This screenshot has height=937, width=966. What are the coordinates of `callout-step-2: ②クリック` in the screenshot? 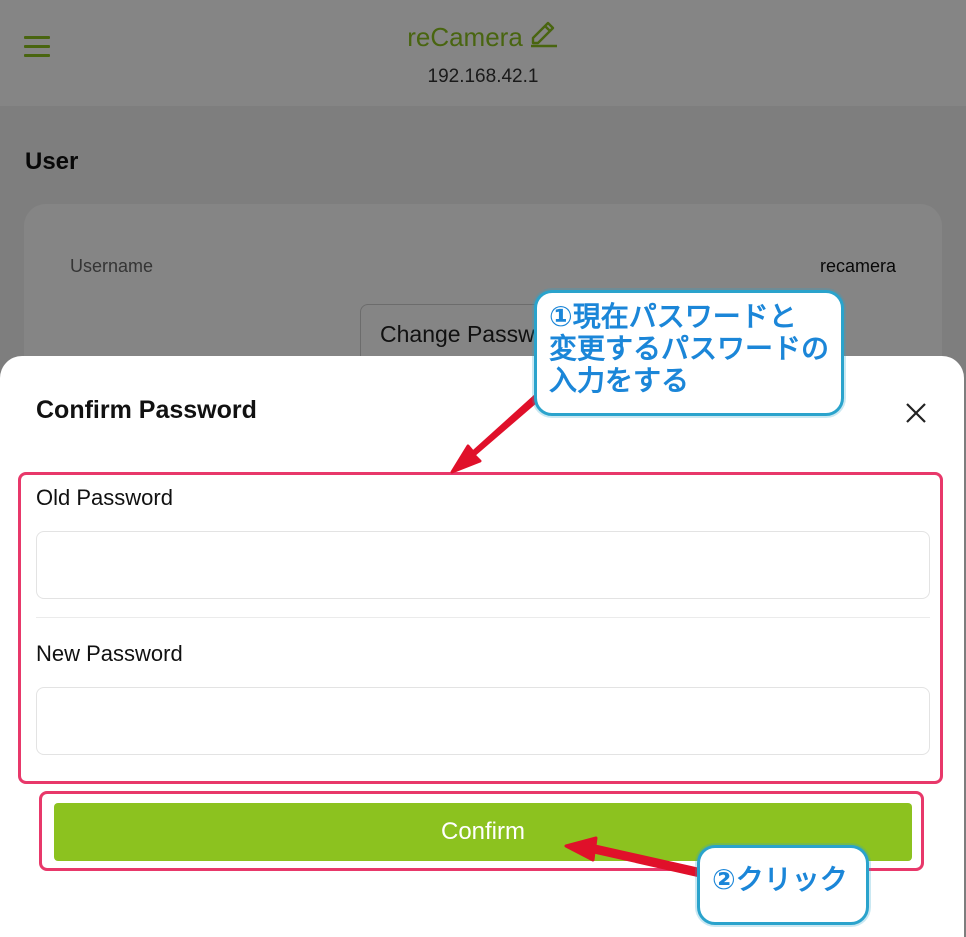 It's located at (783, 885).